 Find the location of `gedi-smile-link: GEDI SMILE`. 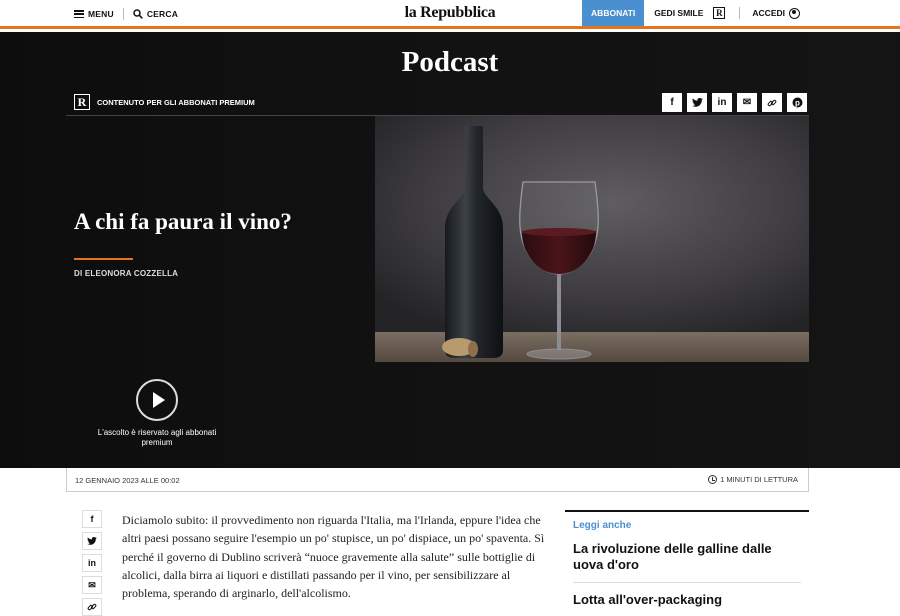

gedi-smile-link: GEDI SMILE is located at coordinates (678, 13).